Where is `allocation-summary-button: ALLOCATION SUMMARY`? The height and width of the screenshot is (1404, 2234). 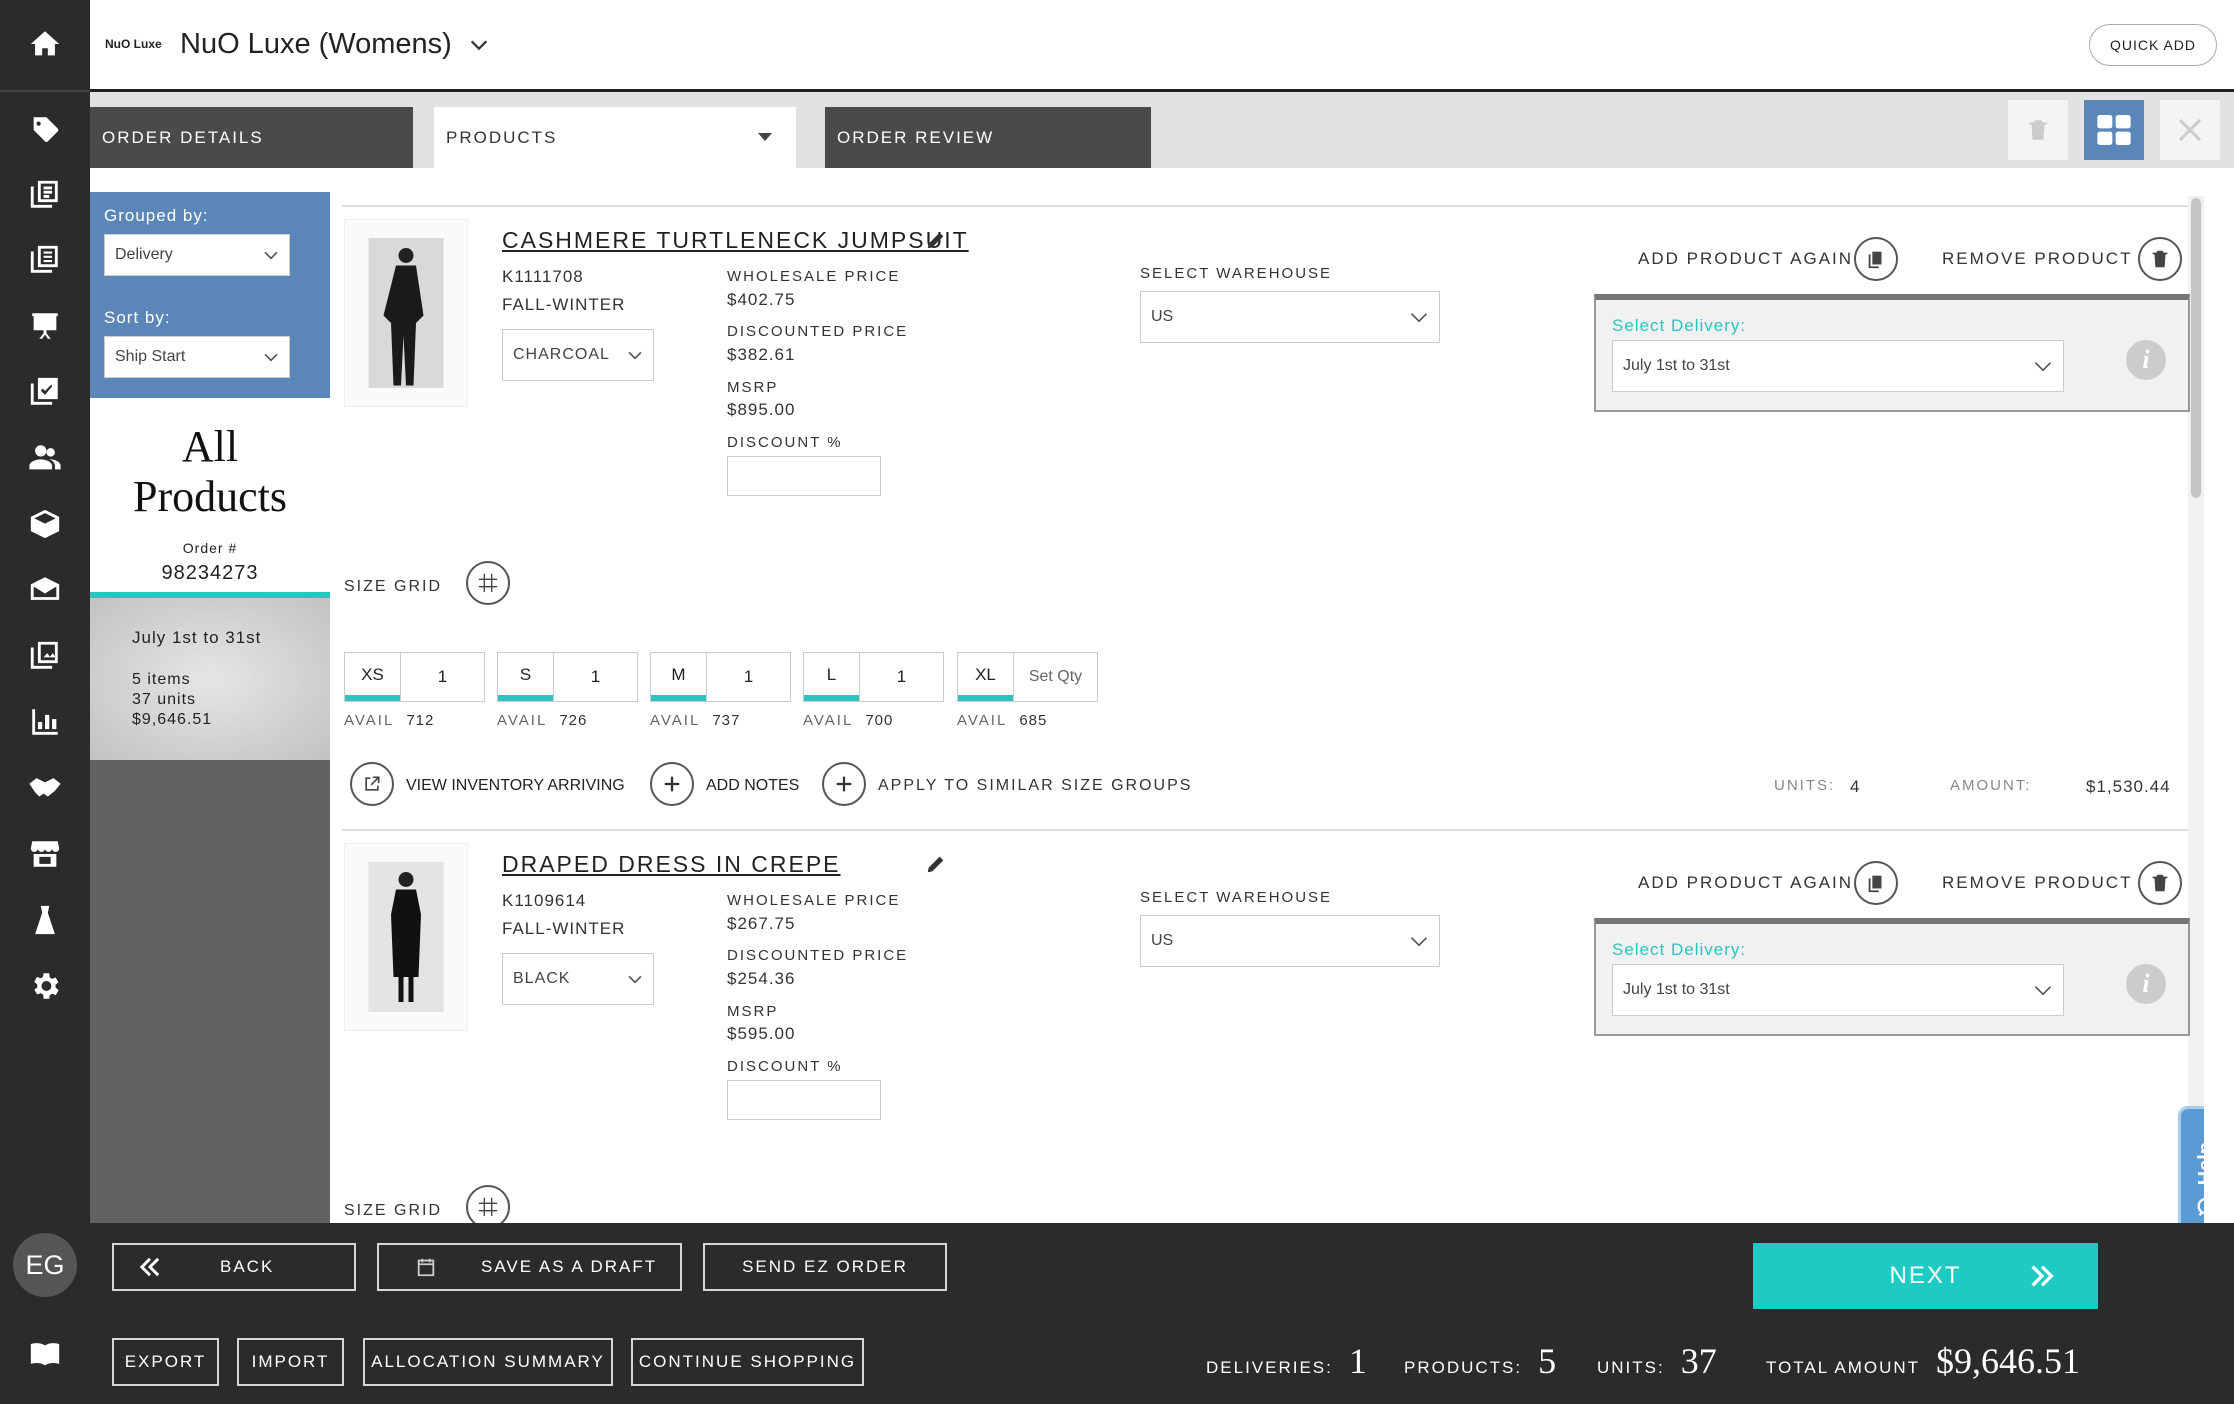 allocation-summary-button: ALLOCATION SUMMARY is located at coordinates (488, 1362).